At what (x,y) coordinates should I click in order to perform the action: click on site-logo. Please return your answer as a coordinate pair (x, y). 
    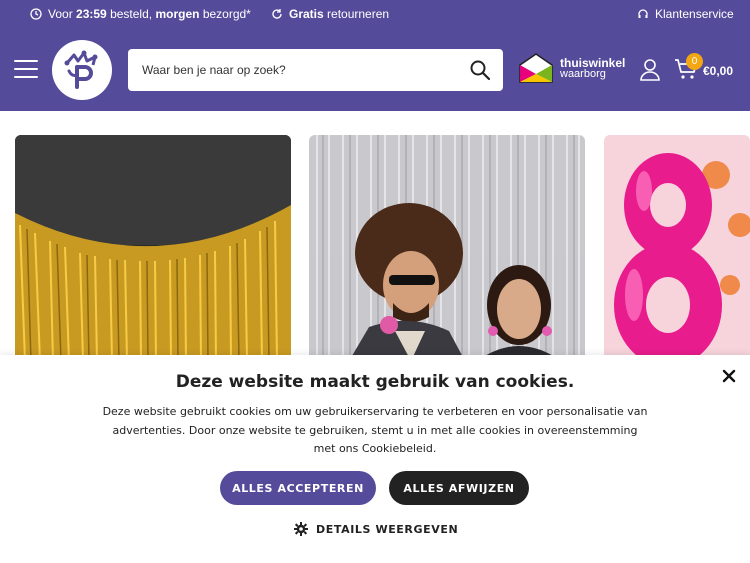
    Looking at the image, I should click on (82, 70).